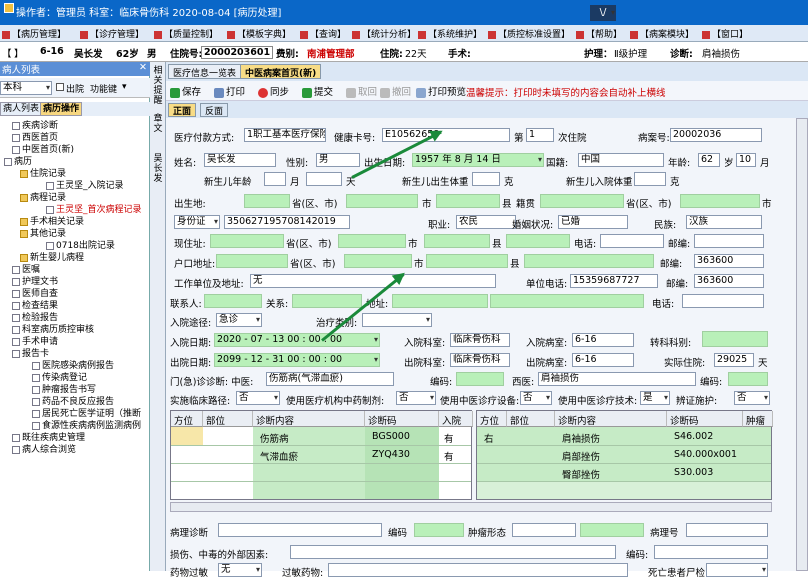  What do you see at coordinates (693, 473) in the screenshot?
I see `table-cell: S30.003` at bounding box center [693, 473].